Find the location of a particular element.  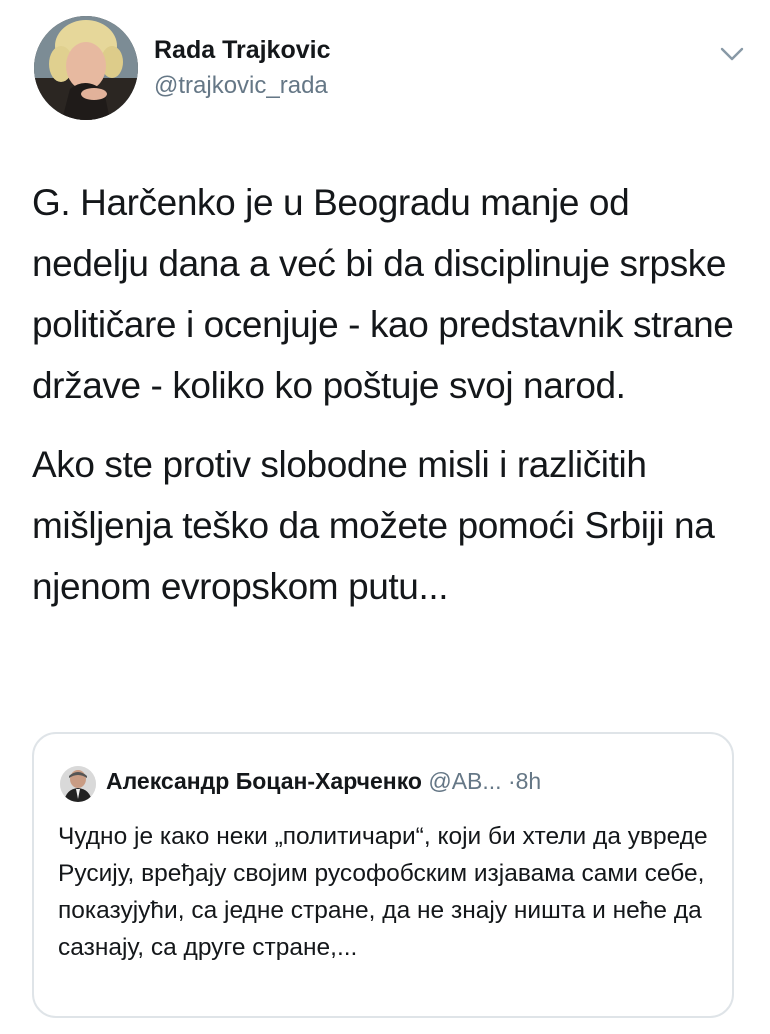

quoted-tweet-header: Александр Боцан-Харченко @AB... ·8h is located at coordinates (323, 781).